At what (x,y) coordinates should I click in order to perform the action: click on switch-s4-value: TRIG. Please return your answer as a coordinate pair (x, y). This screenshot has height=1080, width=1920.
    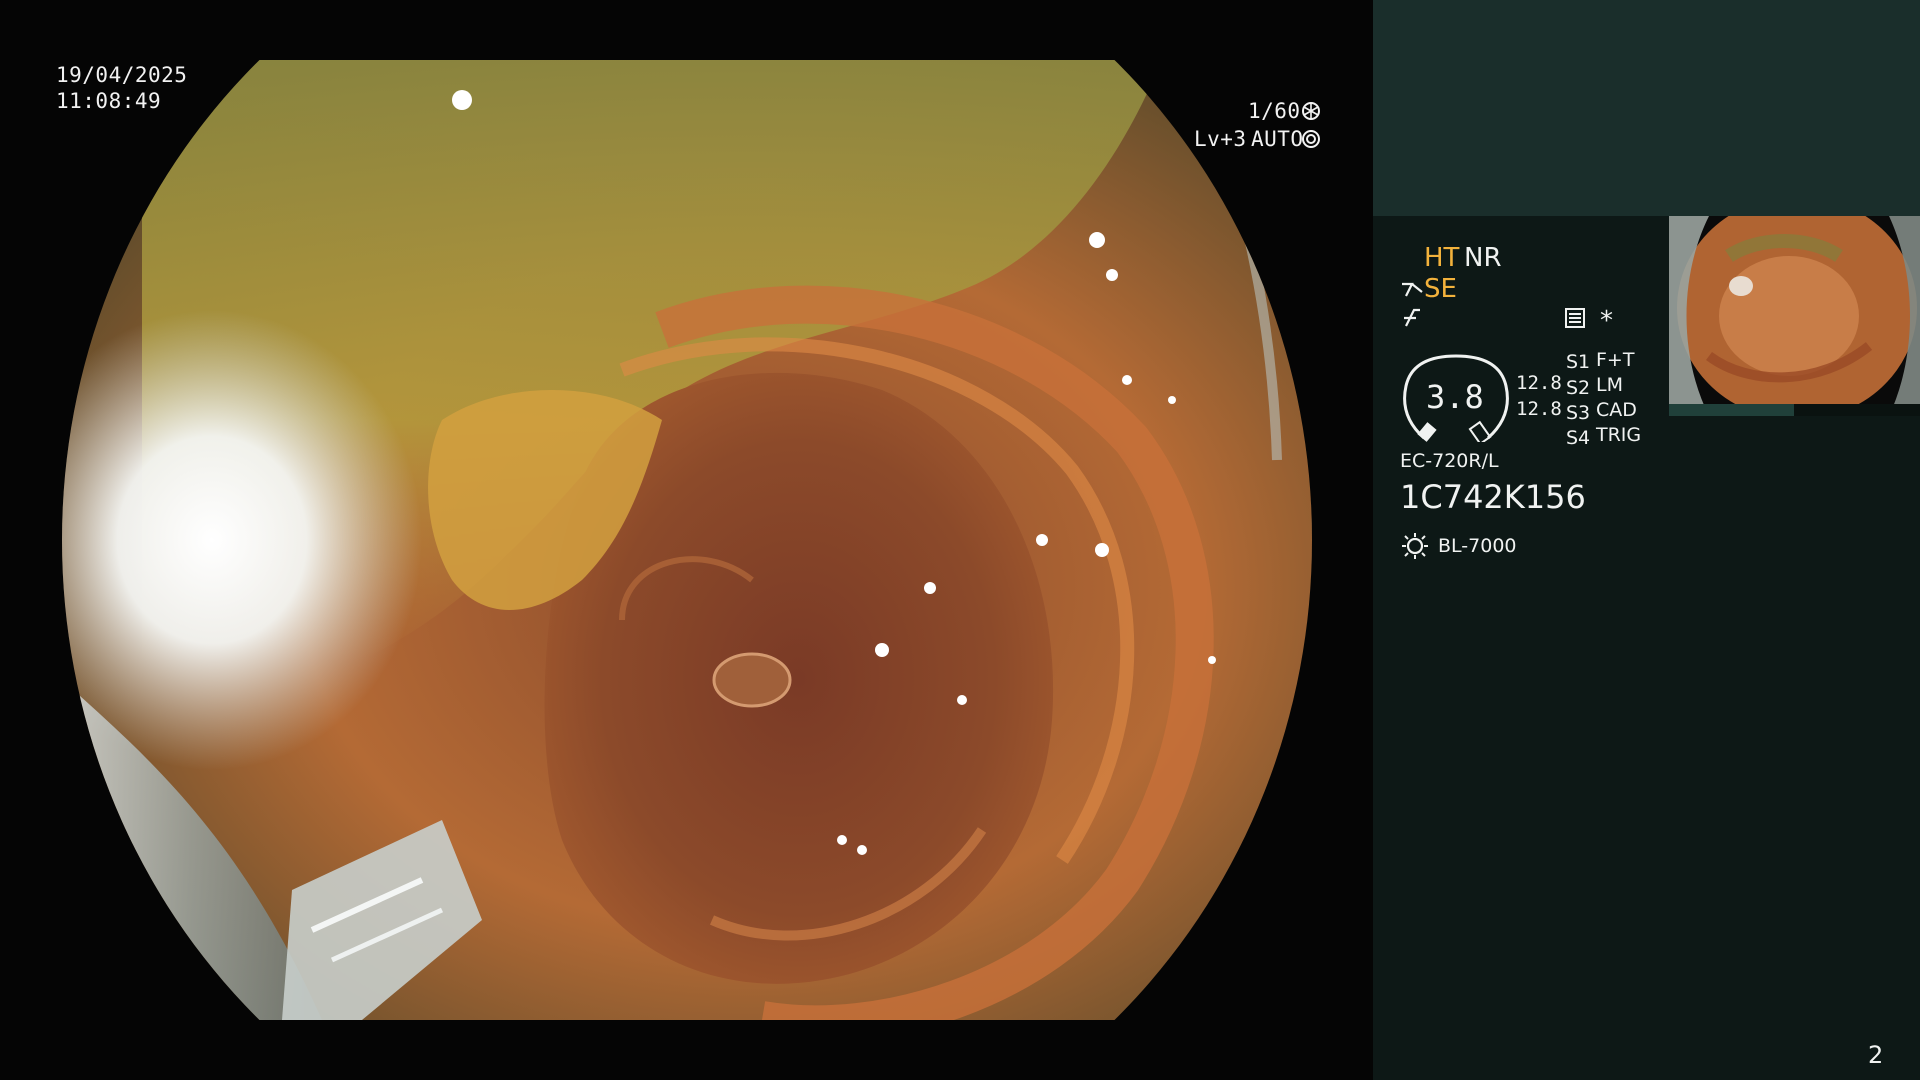
    Looking at the image, I should click on (1619, 435).